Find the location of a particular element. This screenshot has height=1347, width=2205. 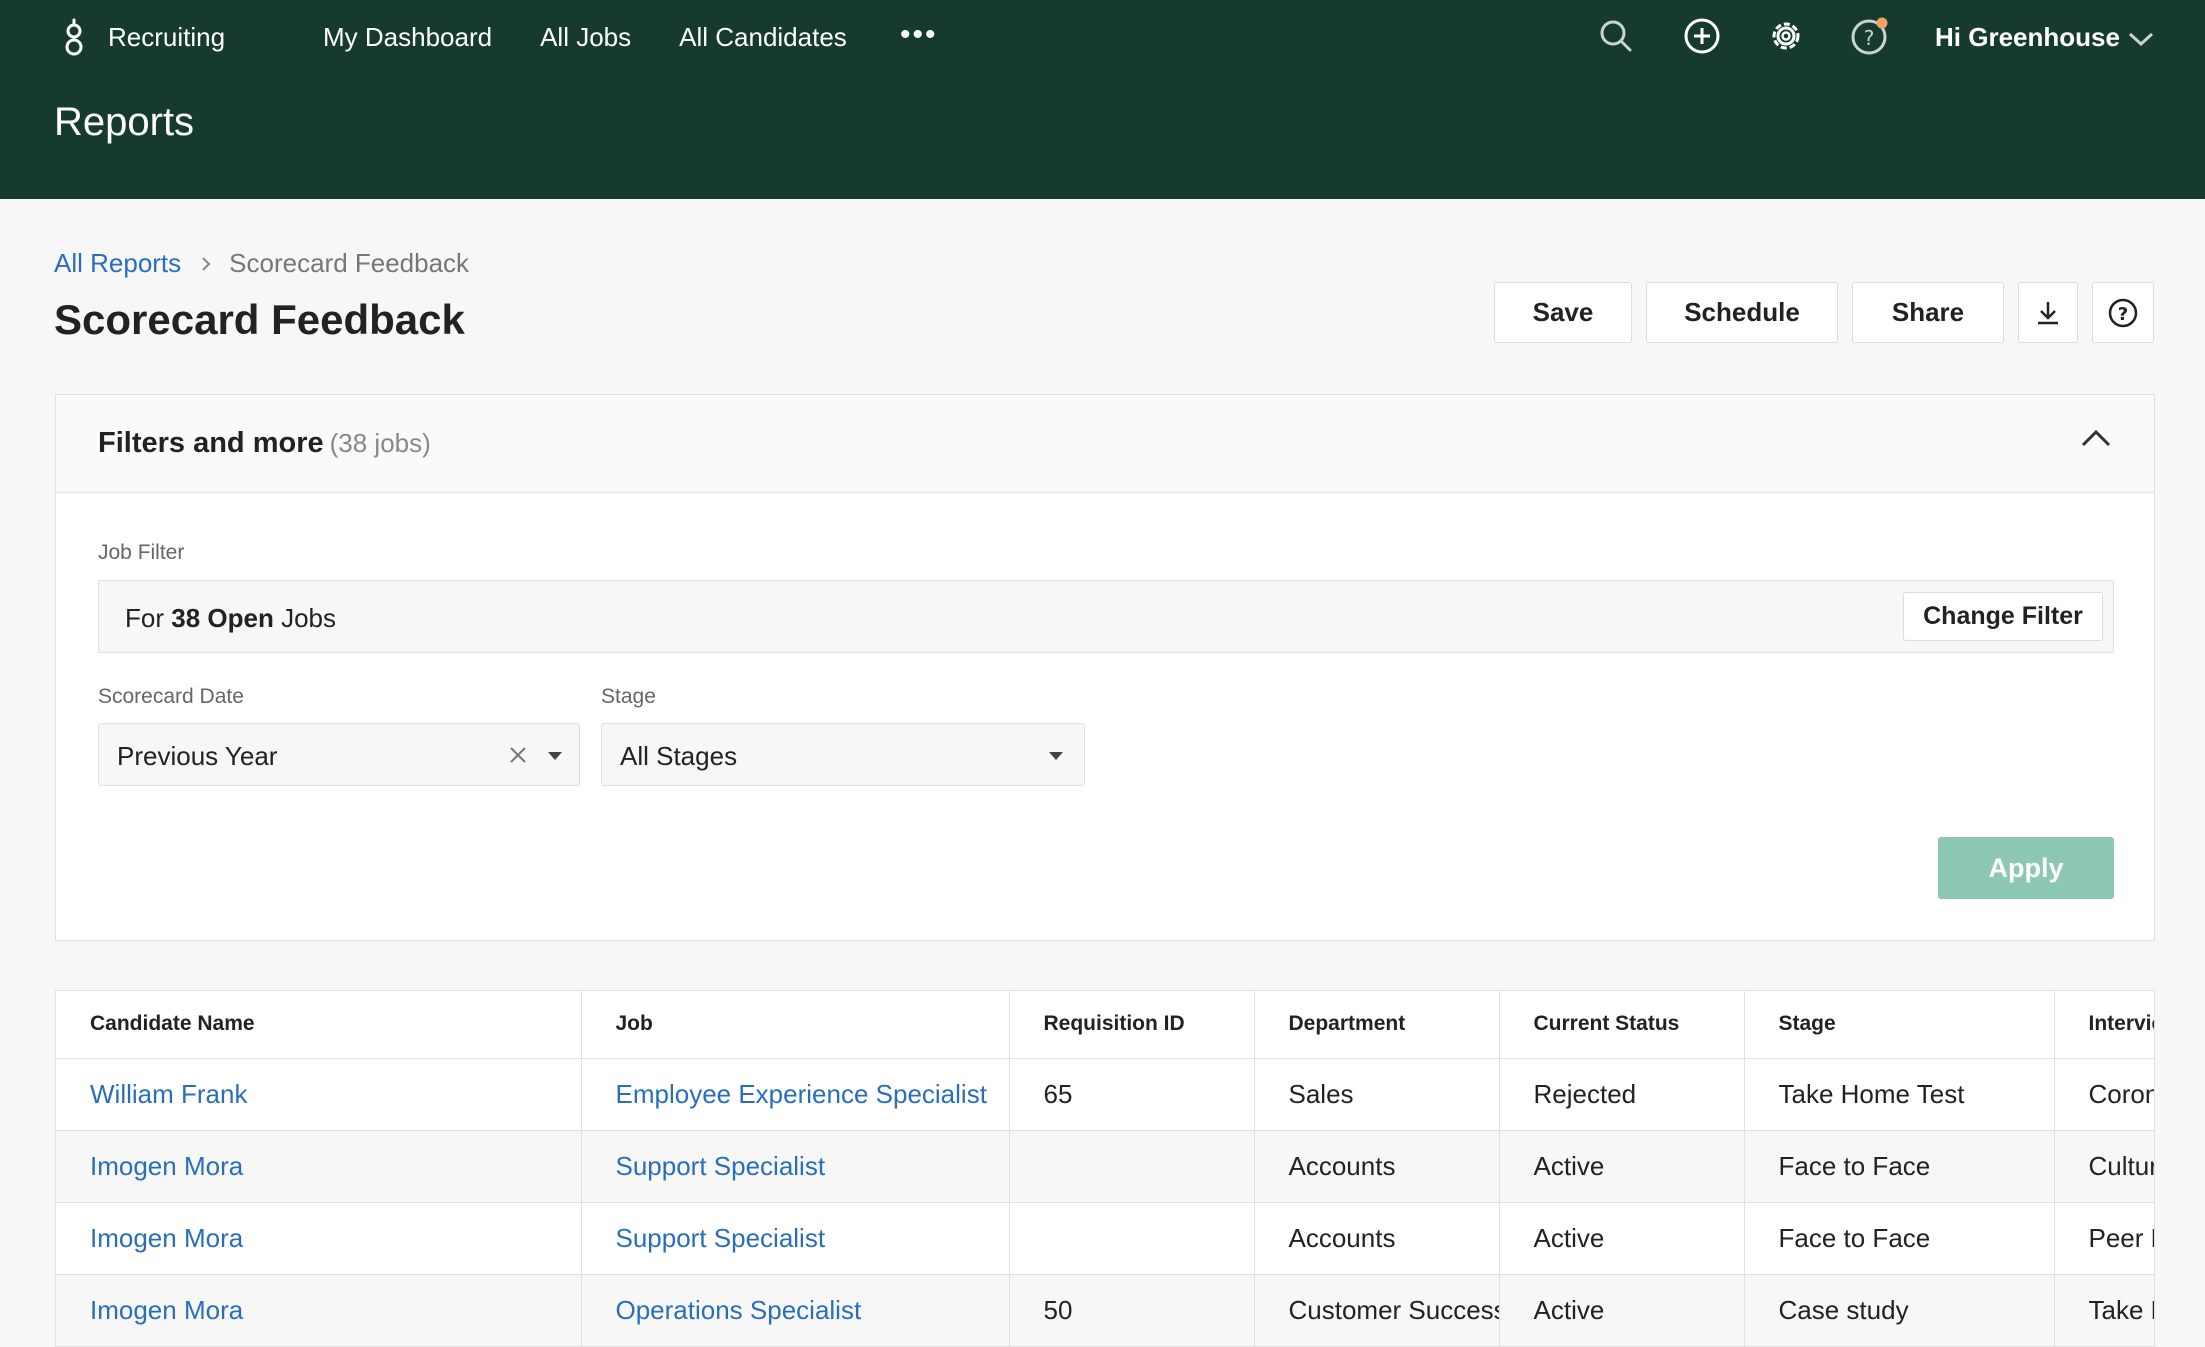

settings-icon is located at coordinates (1786, 36).